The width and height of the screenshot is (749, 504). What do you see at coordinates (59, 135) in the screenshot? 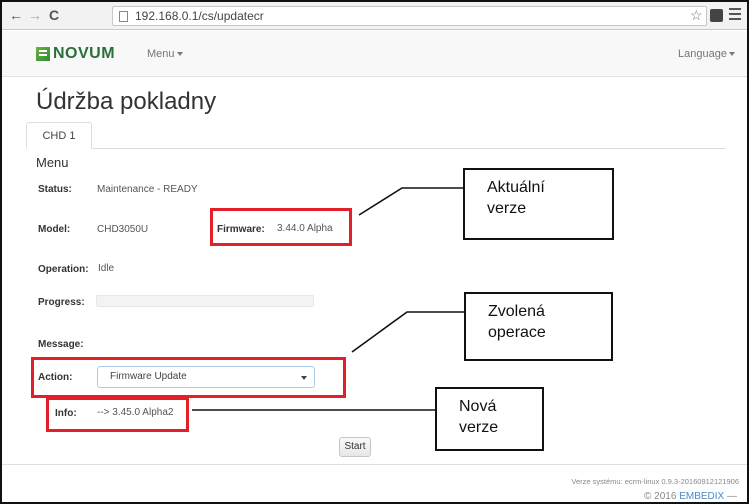
I see `tab-chd1: CHD 1` at bounding box center [59, 135].